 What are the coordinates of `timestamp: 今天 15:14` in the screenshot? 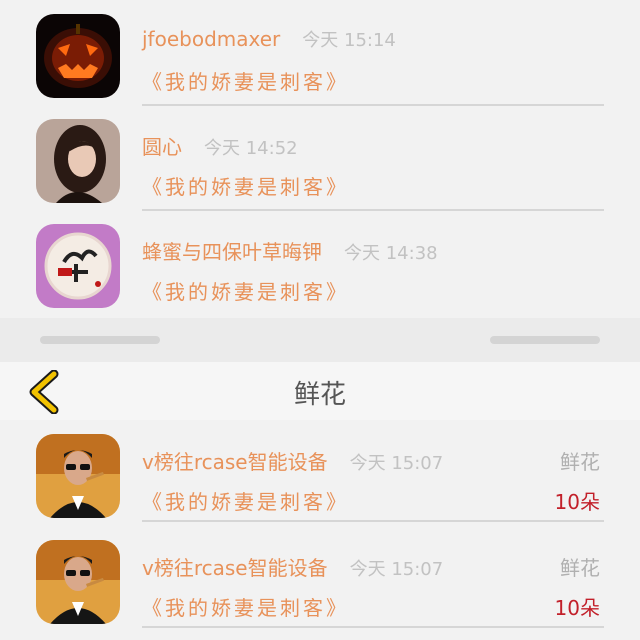 It's located at (349, 40).